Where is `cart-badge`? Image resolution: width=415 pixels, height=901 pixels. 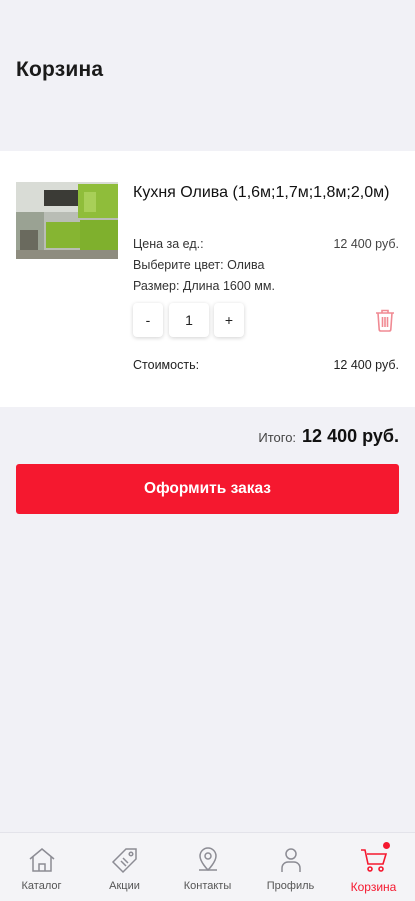
cart-badge is located at coordinates (386, 845).